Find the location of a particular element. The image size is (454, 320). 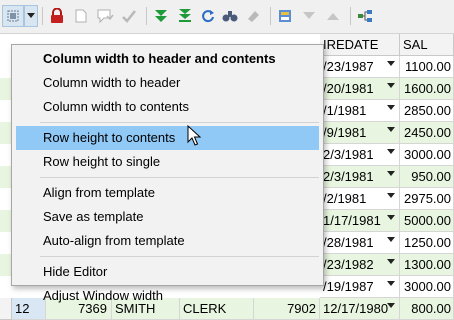

sal-cell: 2450.00 is located at coordinates (427, 133).